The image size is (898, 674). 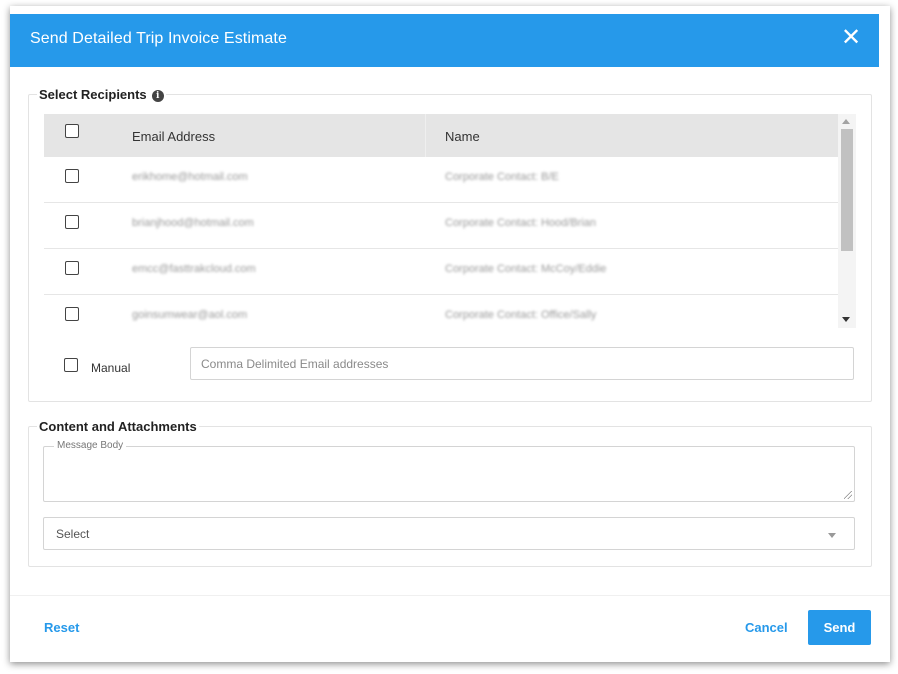 I want to click on row-name: Corporate Contact: Hood/Brian, so click(x=521, y=223).